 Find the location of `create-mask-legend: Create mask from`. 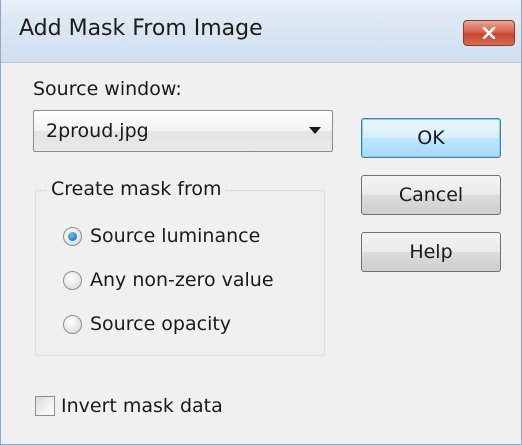

create-mask-legend: Create mask from is located at coordinates (136, 189).